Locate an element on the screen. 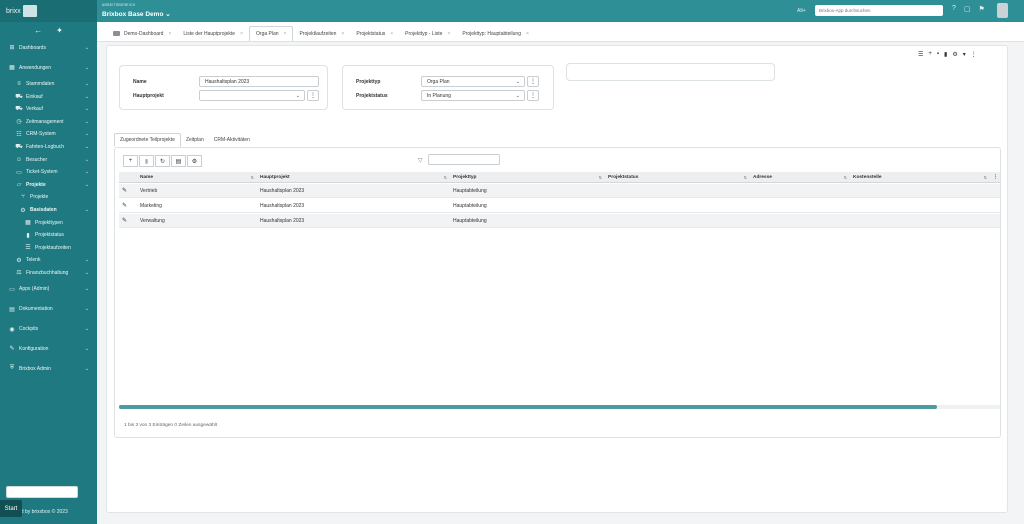 This screenshot has width=1024, height=524. tab-projekttyp-liste: Projekttyp - Liste × is located at coordinates (427, 33).